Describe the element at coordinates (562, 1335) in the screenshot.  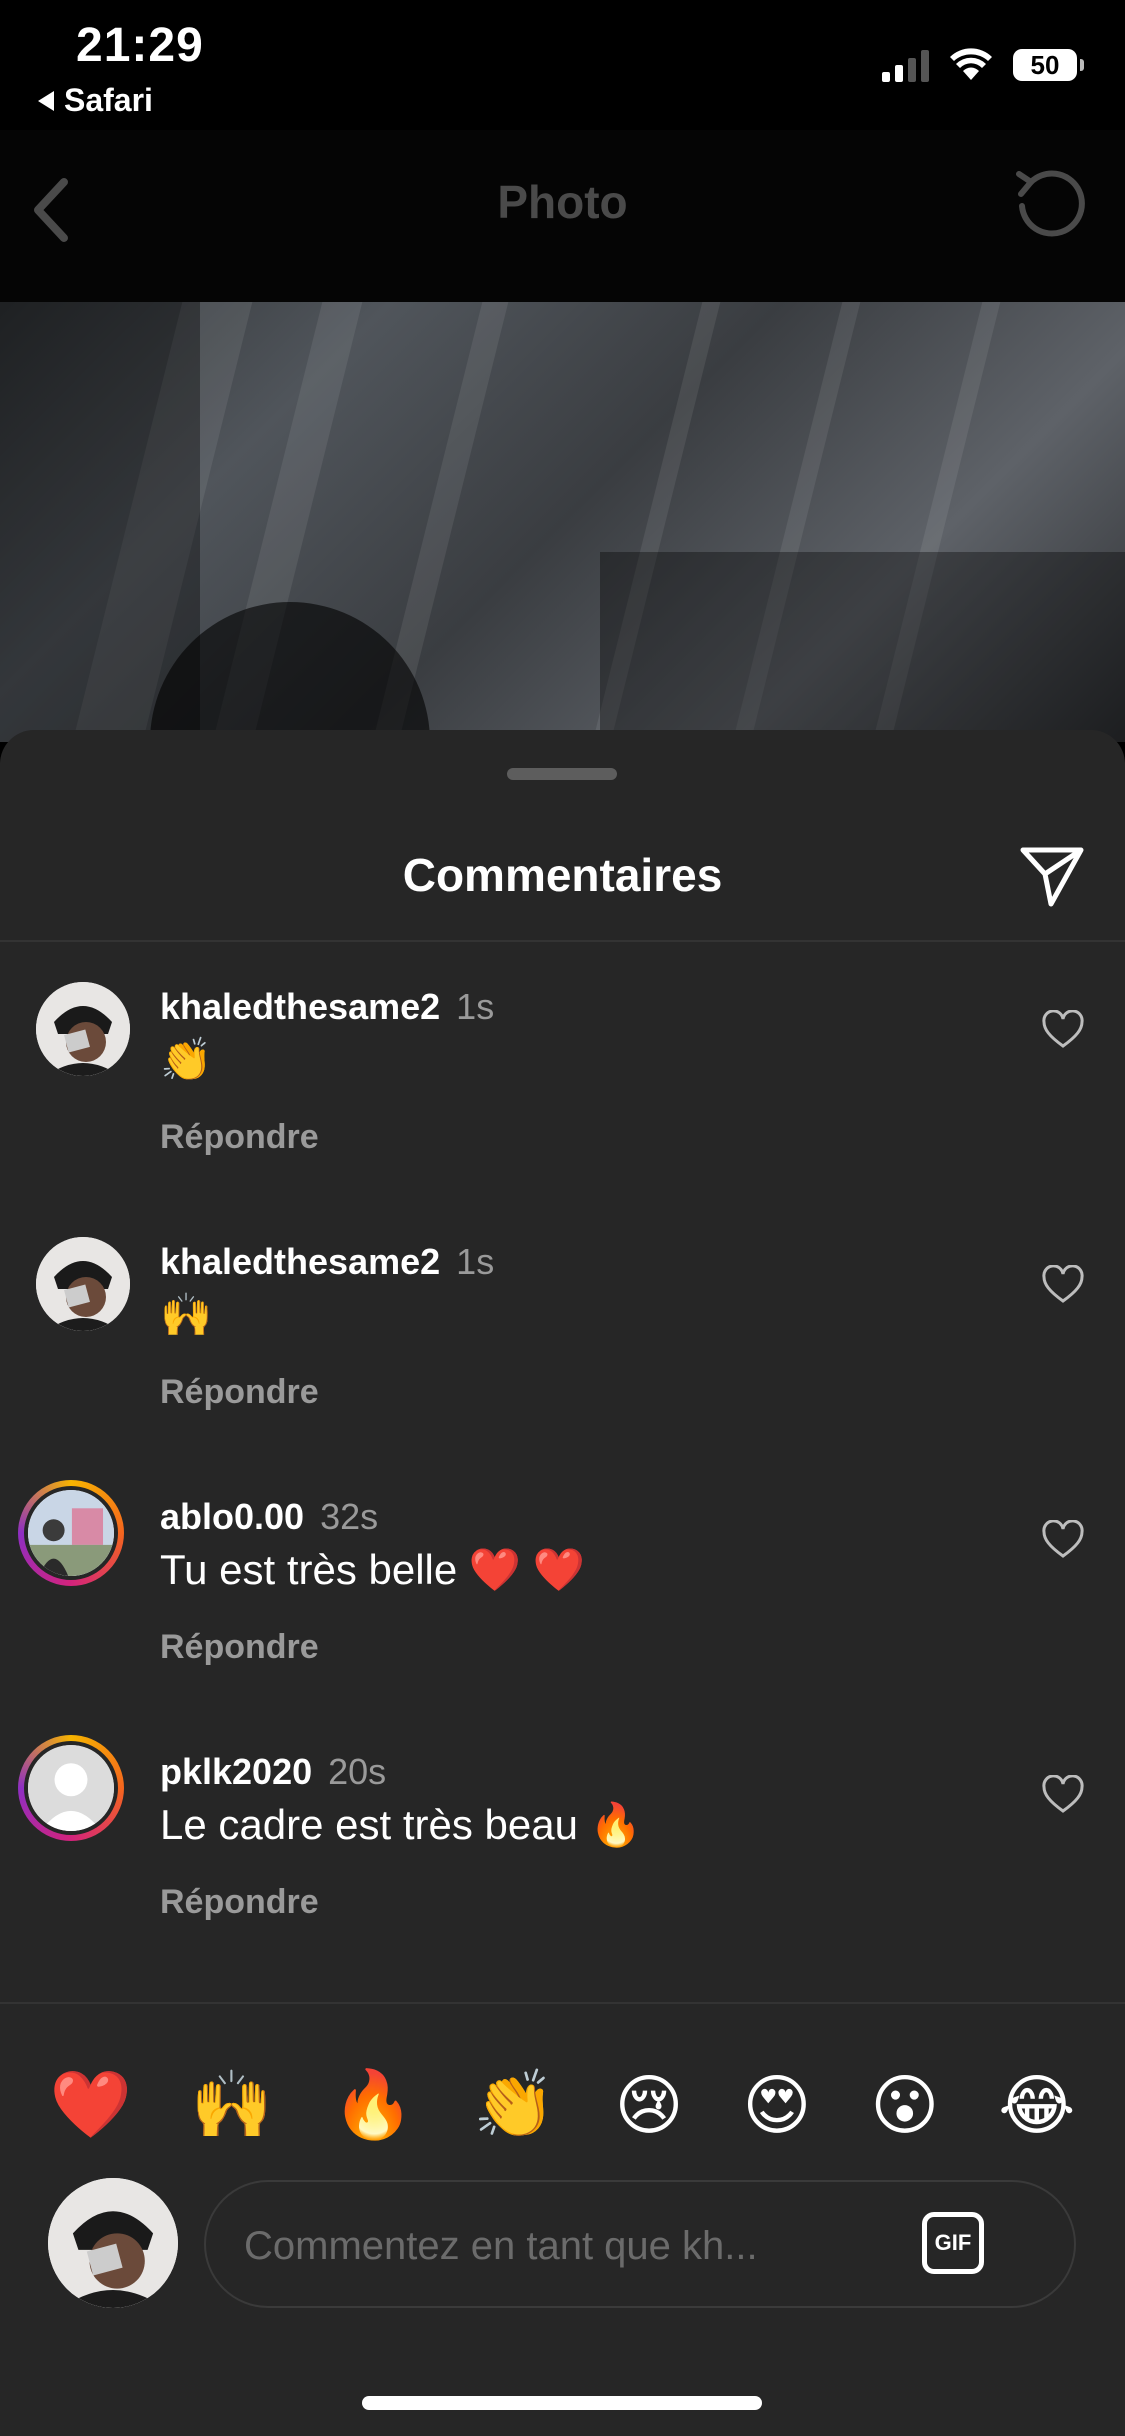
I see `comment-item: khaledthesame2 1s 🙌 Répondre` at that location.